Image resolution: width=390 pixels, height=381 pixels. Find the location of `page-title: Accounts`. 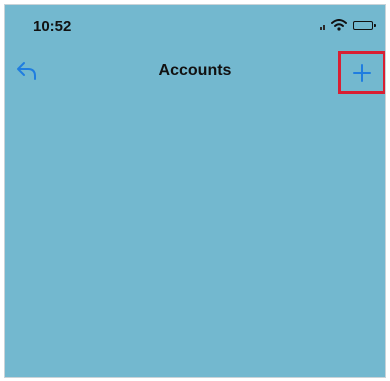

page-title: Accounts is located at coordinates (195, 70).